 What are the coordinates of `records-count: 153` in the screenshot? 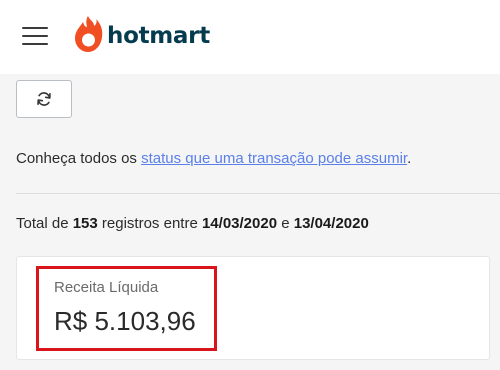 It's located at (85, 223).